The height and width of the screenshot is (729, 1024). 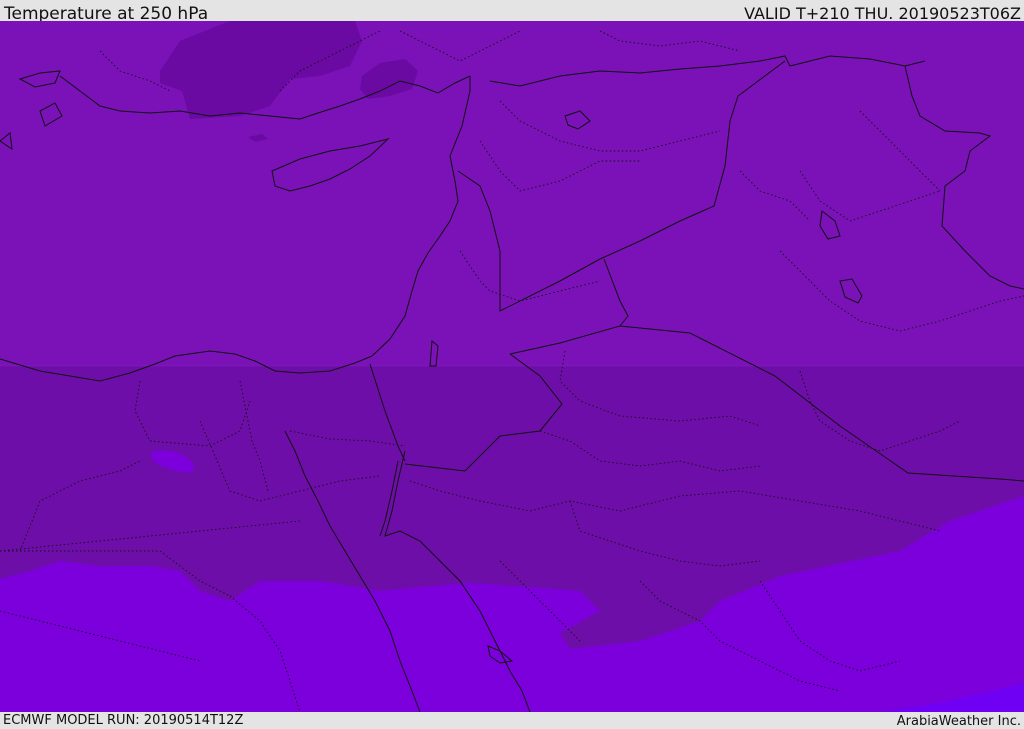 I want to click on credit-label: ArabiaWeather Inc., so click(x=958, y=721).